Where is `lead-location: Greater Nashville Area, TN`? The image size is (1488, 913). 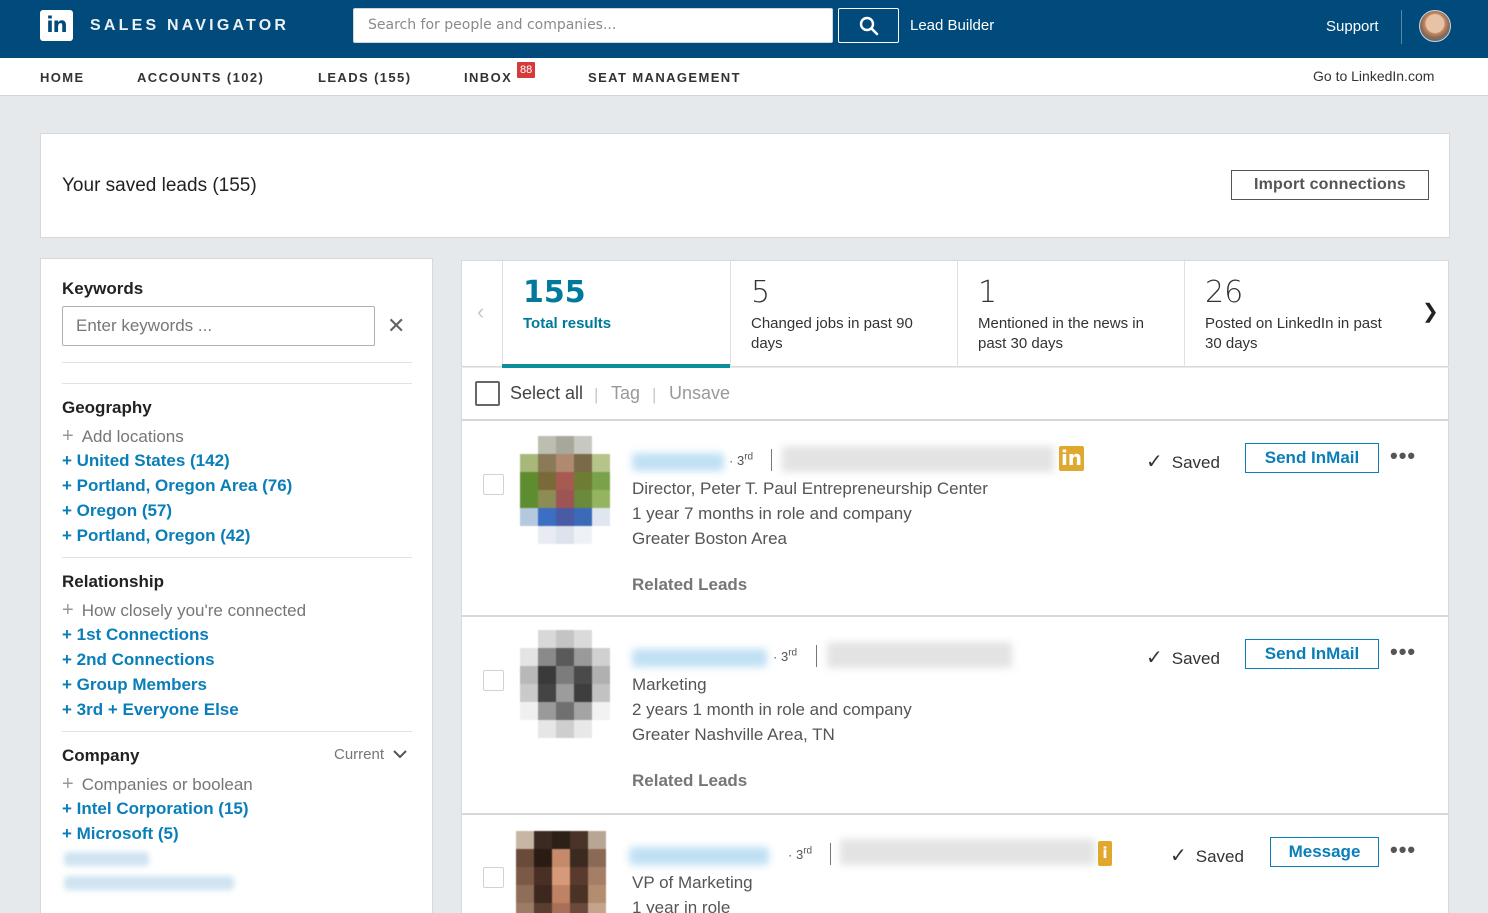 lead-location: Greater Nashville Area, TN is located at coordinates (733, 734).